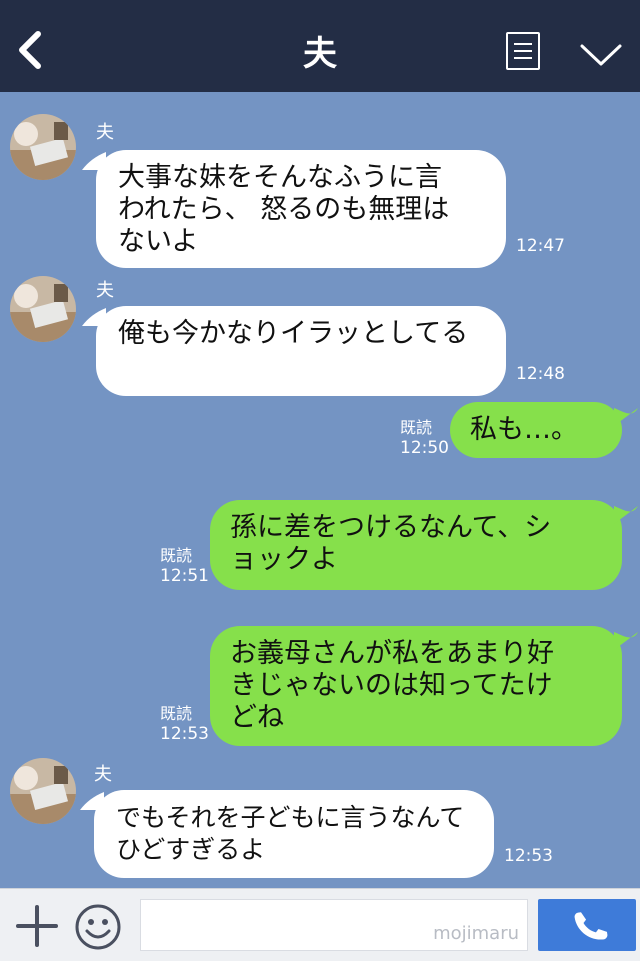  What do you see at coordinates (591, 926) in the screenshot?
I see `phone-icon` at bounding box center [591, 926].